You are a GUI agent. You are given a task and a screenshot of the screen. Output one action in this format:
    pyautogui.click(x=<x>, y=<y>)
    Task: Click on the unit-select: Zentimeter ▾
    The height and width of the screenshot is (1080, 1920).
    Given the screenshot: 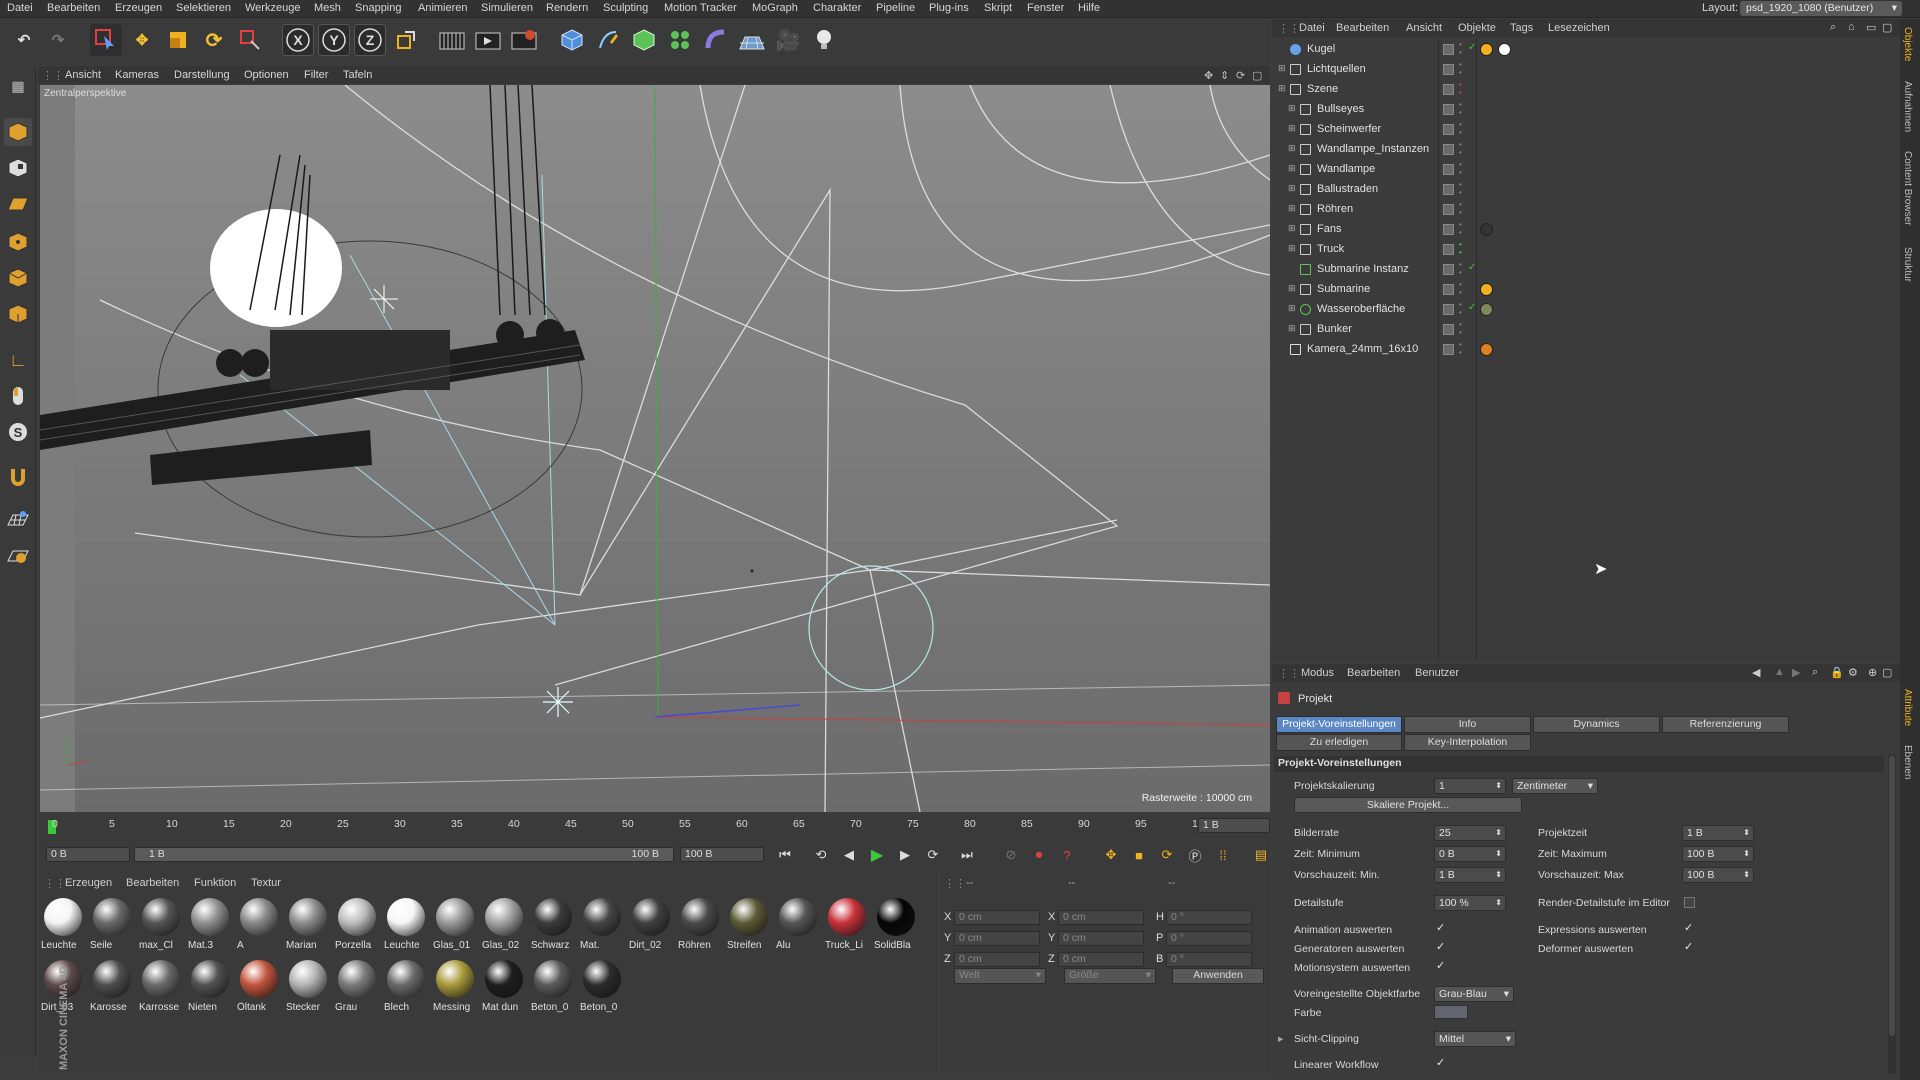 What is the action you would take?
    pyautogui.click(x=1555, y=786)
    